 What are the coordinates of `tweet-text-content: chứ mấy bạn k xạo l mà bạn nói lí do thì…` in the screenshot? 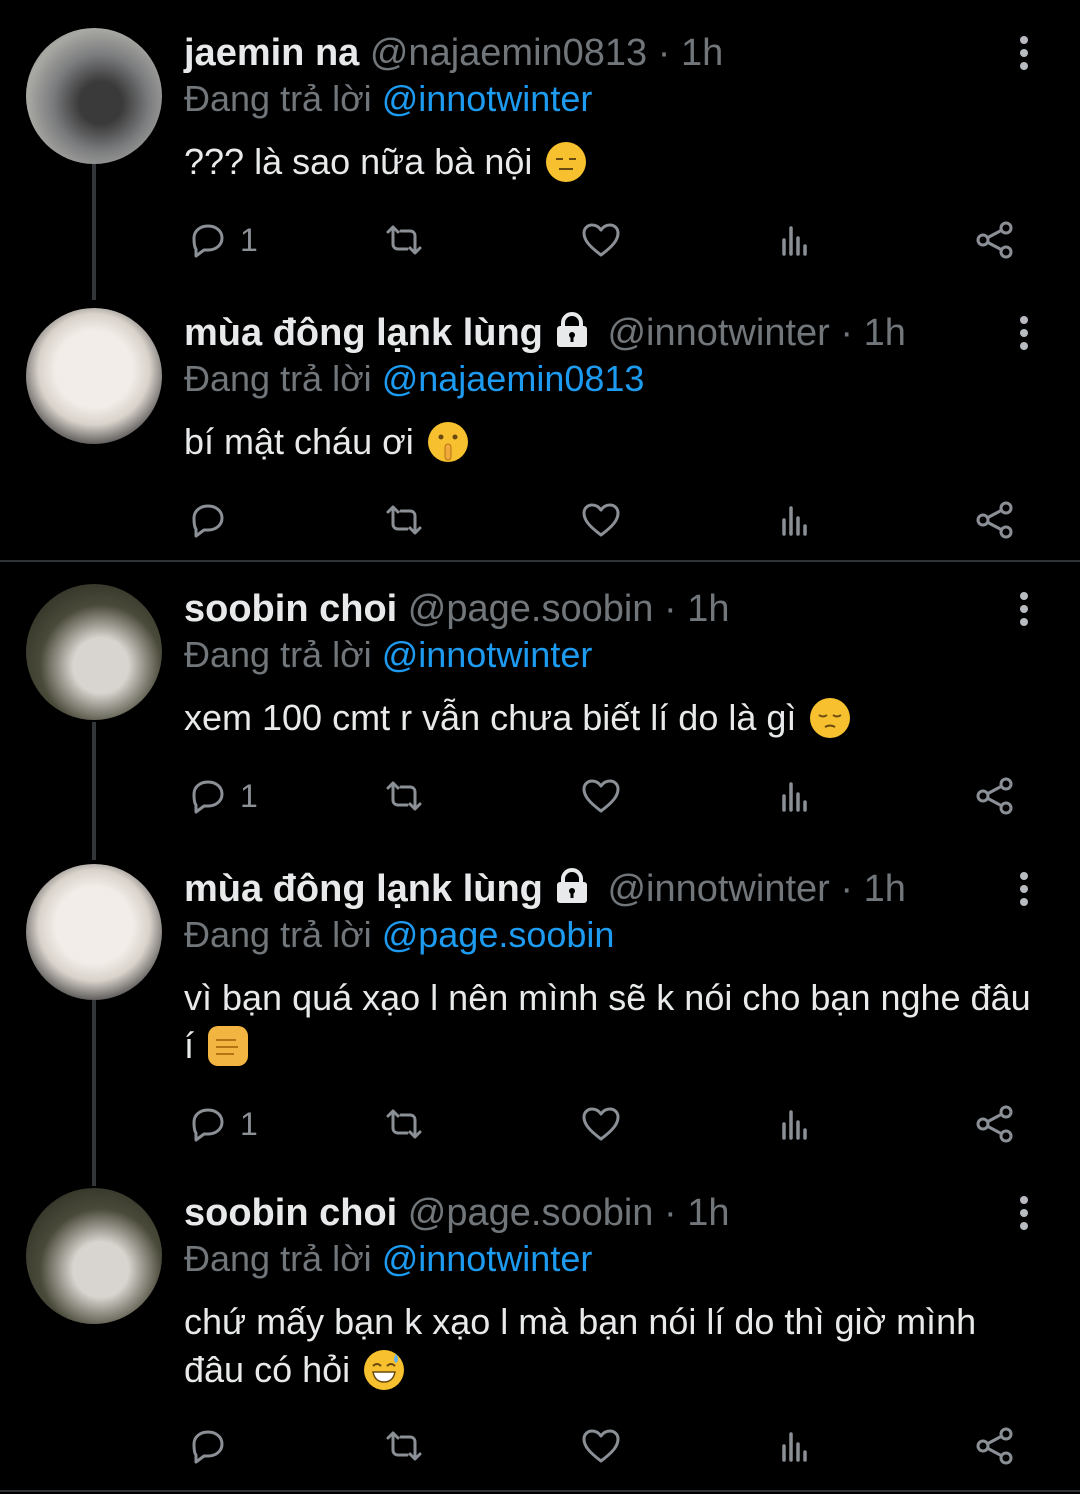 It's located at (580, 1345).